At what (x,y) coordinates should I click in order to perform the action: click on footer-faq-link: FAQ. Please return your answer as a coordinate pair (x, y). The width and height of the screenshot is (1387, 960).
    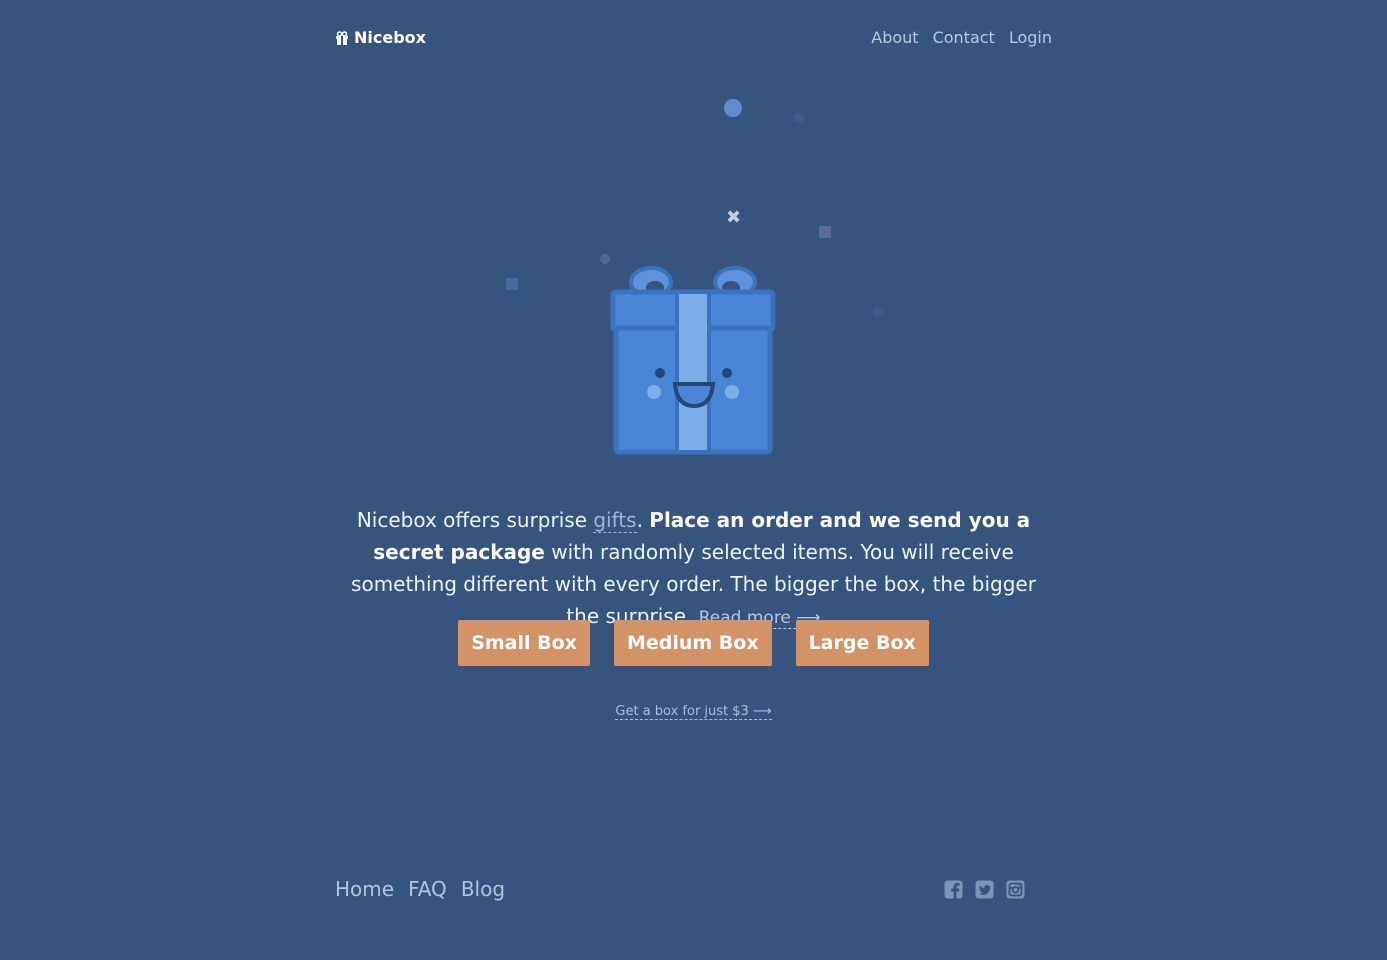
    Looking at the image, I should click on (427, 889).